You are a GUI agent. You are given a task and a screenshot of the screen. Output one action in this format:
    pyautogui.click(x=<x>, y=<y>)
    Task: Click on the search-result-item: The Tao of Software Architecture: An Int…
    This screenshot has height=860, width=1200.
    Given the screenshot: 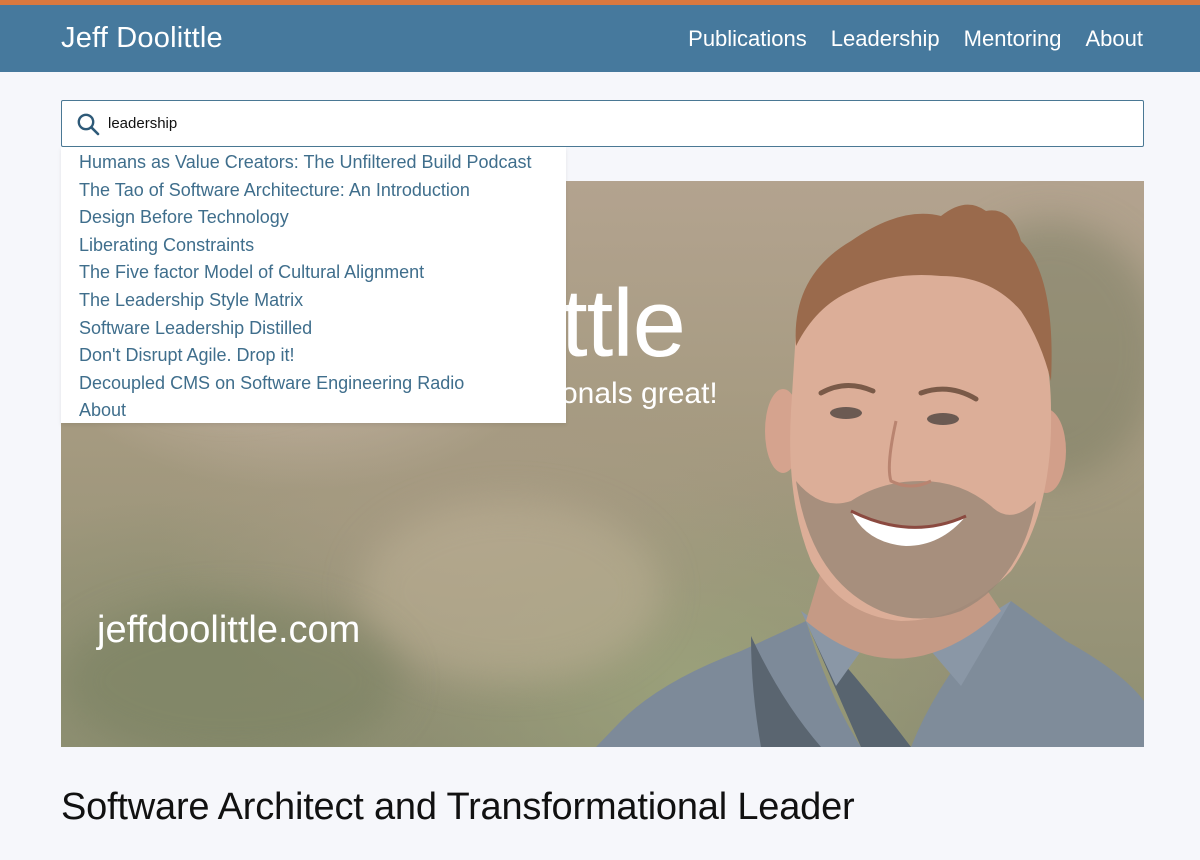 What is the action you would take?
    pyautogui.click(x=322, y=191)
    